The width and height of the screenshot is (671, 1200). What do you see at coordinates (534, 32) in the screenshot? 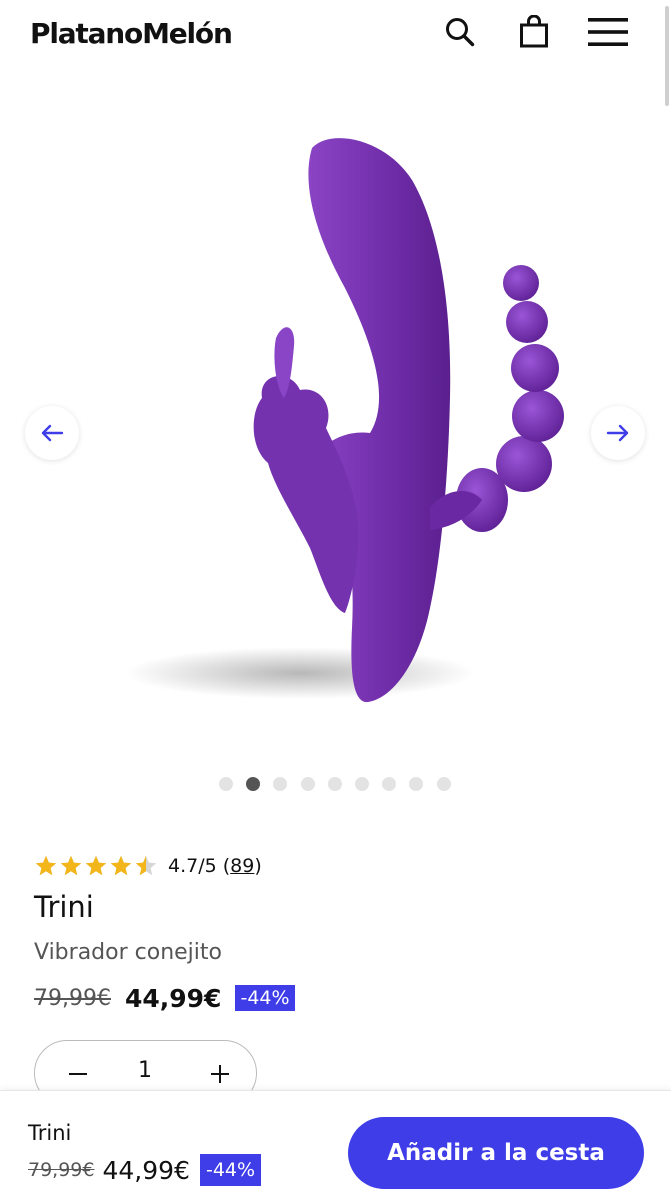
I see `bag-icon` at bounding box center [534, 32].